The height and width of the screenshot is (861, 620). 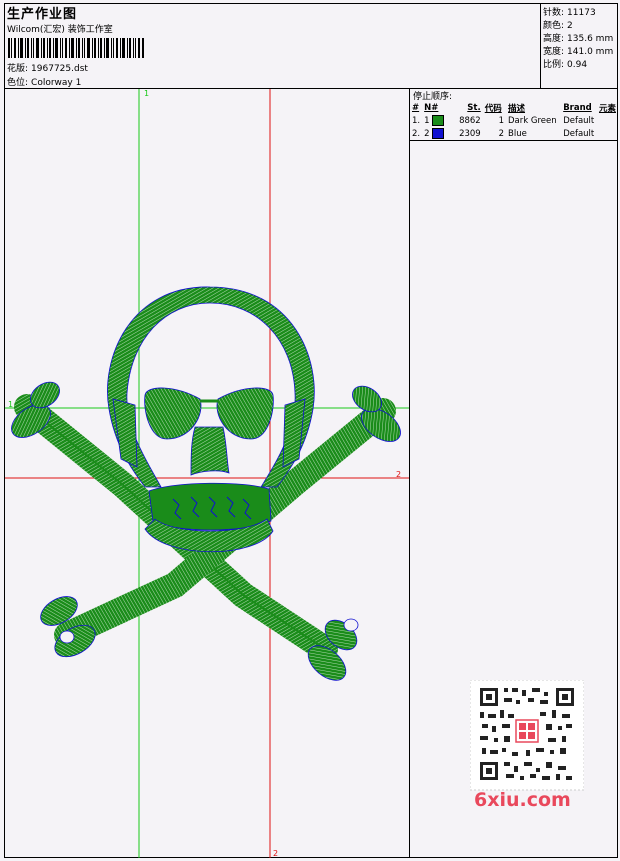 What do you see at coordinates (42, 14) in the screenshot?
I see `page-title: 生产作业图` at bounding box center [42, 14].